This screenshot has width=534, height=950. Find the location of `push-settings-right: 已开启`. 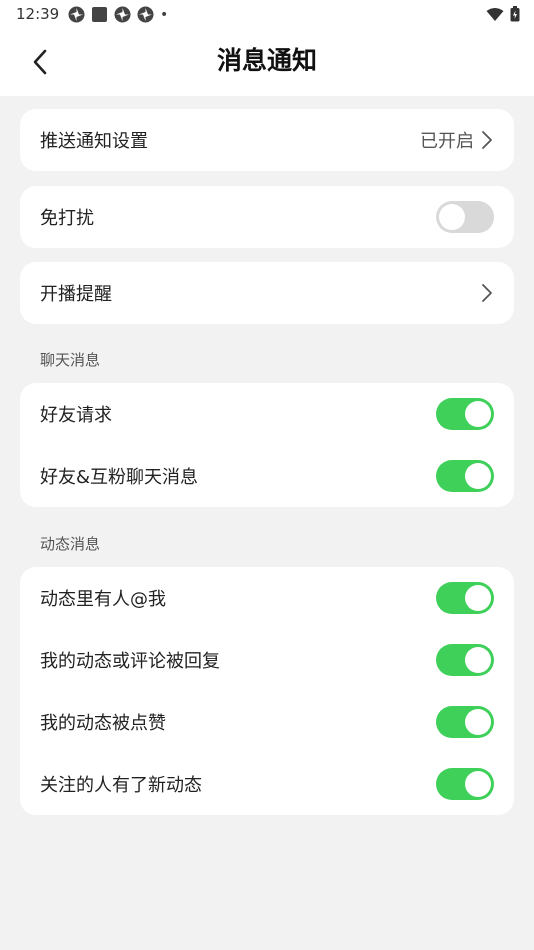

push-settings-right: 已开启 is located at coordinates (457, 140).